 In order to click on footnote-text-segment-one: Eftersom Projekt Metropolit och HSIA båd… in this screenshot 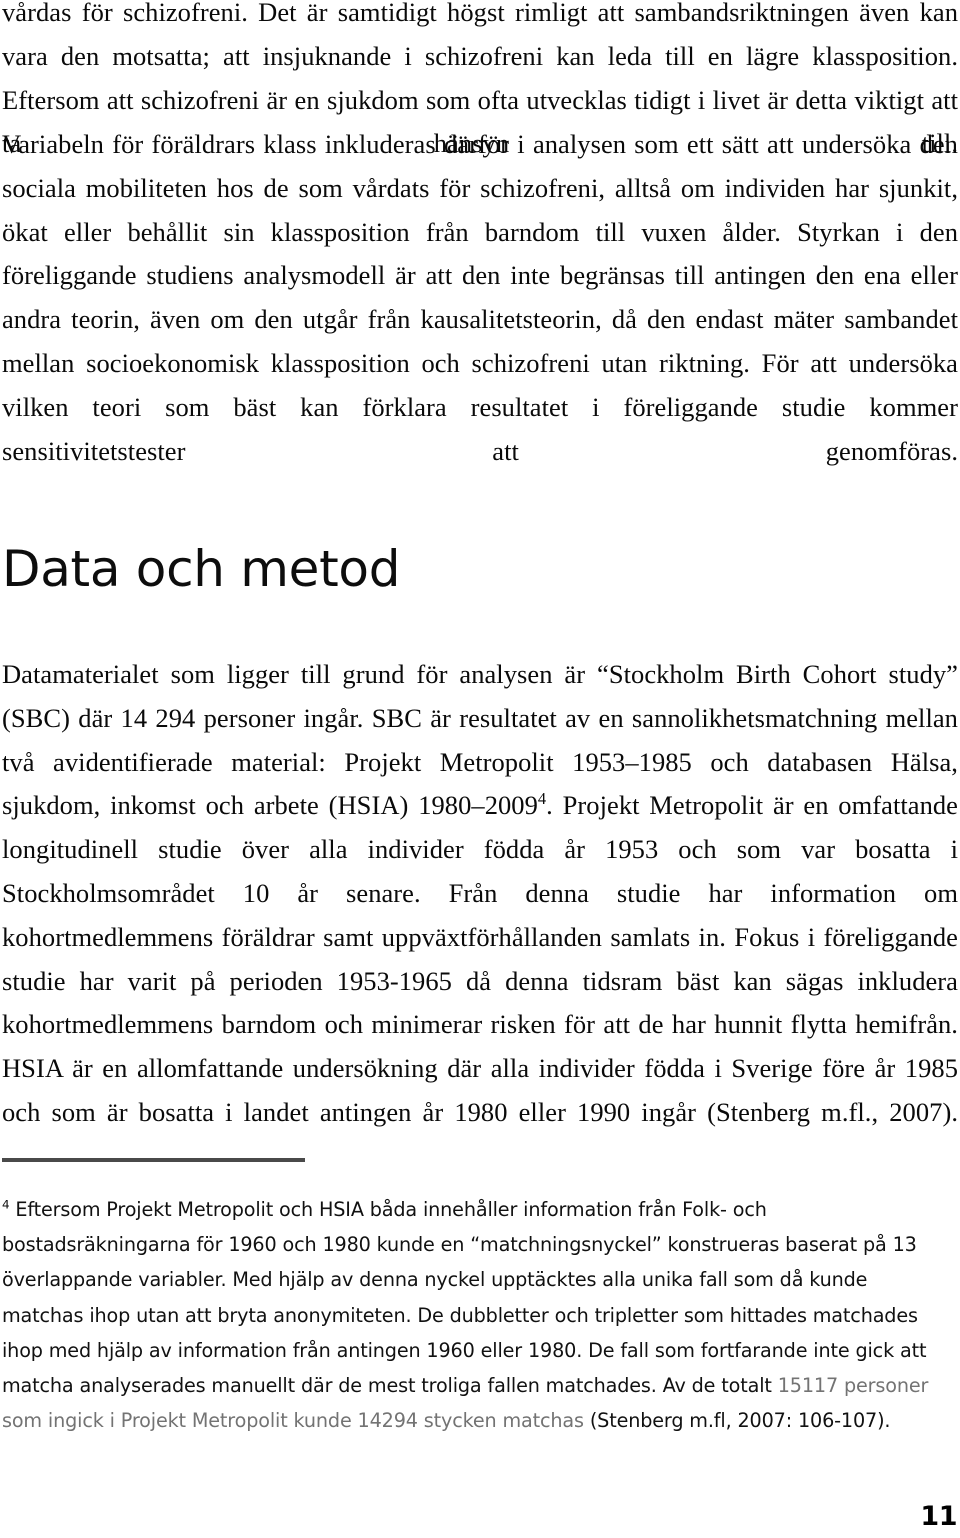, I will do `click(464, 1298)`.